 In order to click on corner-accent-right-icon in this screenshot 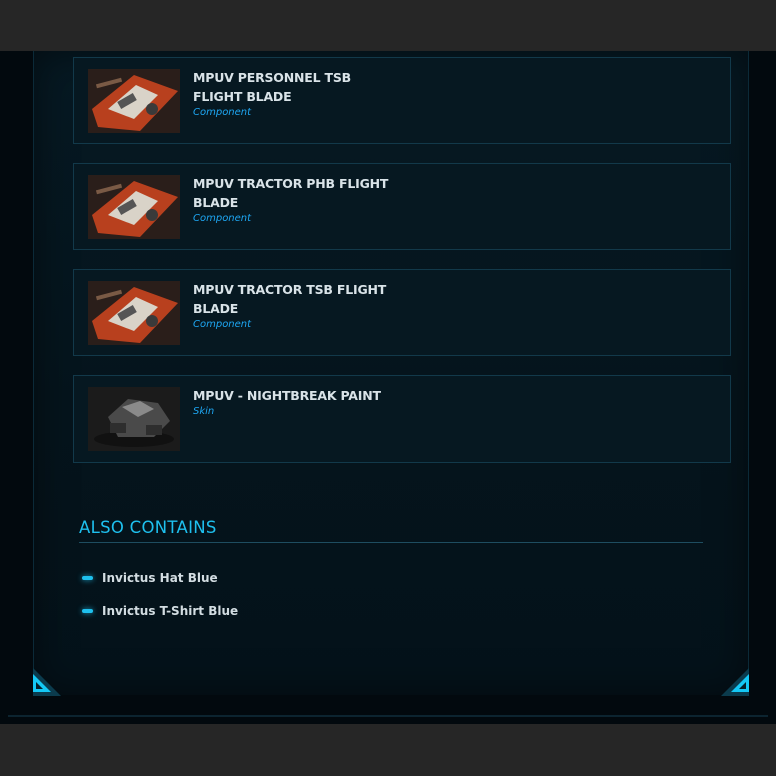, I will do `click(735, 682)`.